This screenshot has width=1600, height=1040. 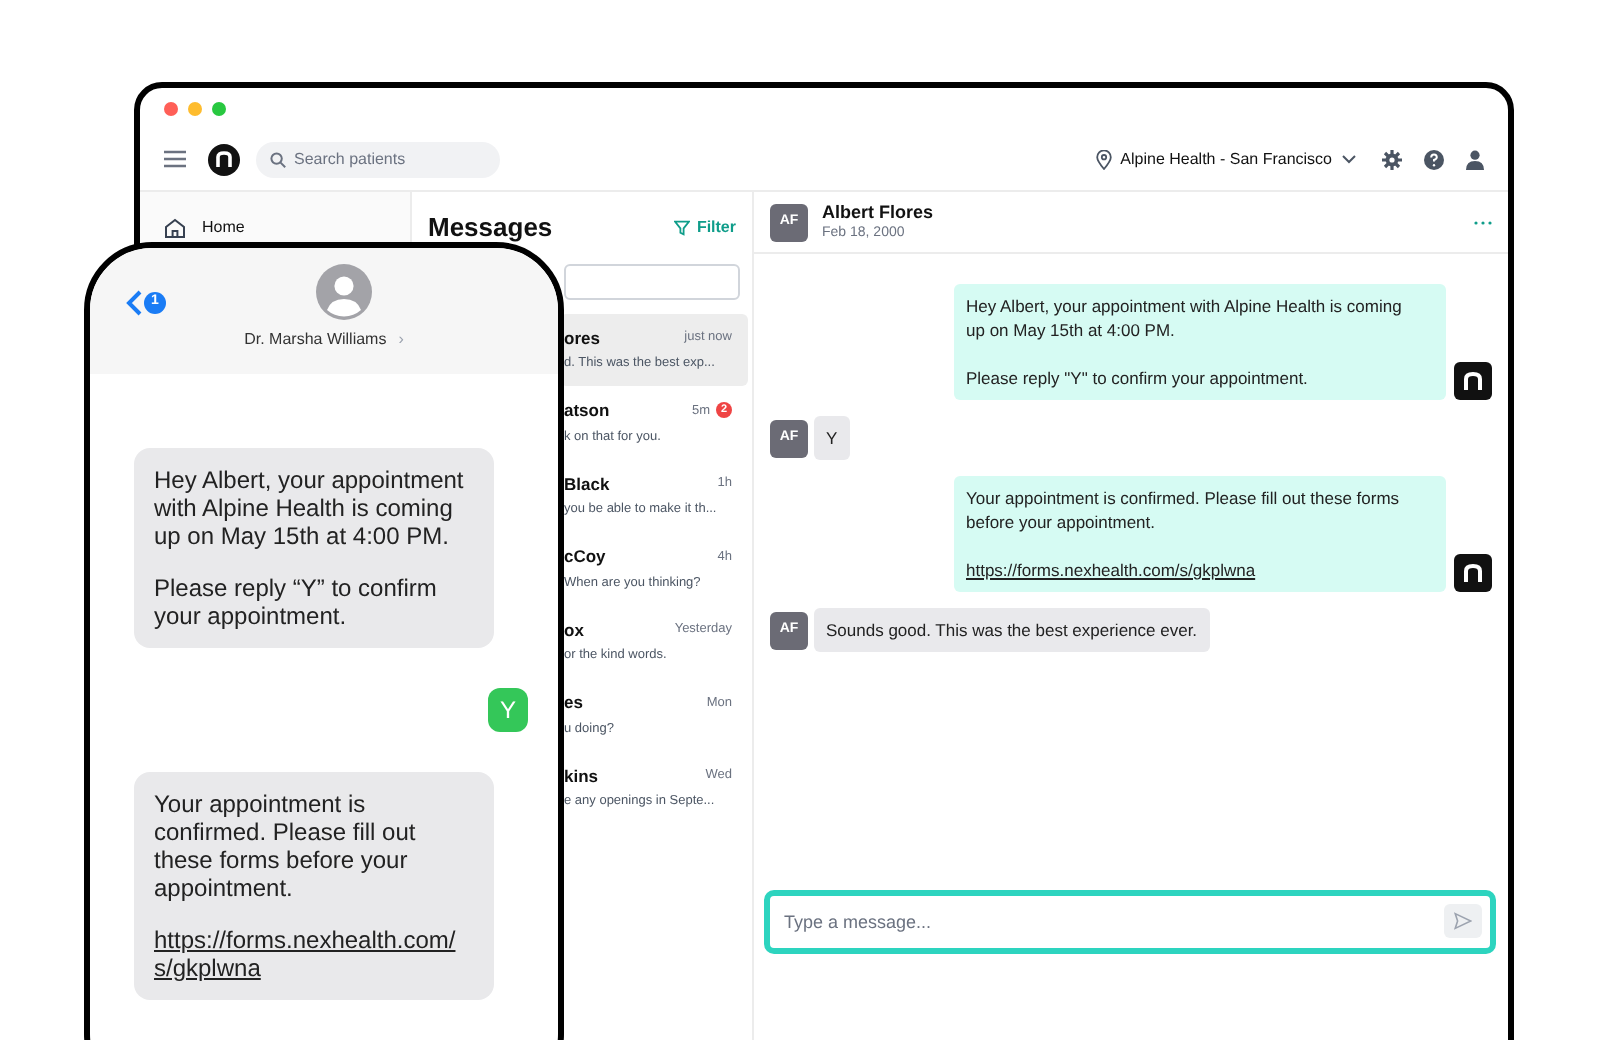 I want to click on avatar-icon, so click(x=344, y=292).